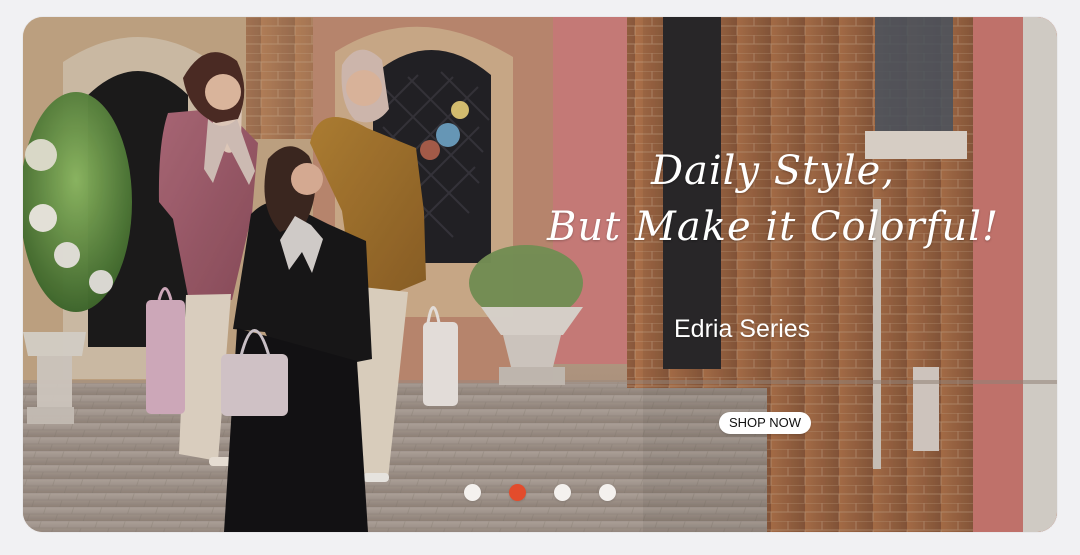 The width and height of the screenshot is (1080, 555). I want to click on headline-line-2: But Make it Colorful!, so click(773, 227).